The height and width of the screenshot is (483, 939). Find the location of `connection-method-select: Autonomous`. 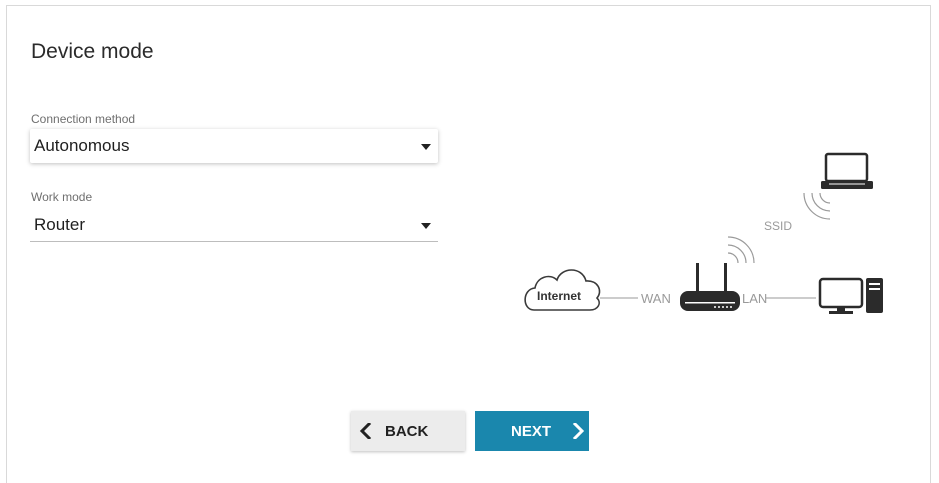

connection-method-select: Autonomous is located at coordinates (234, 146).